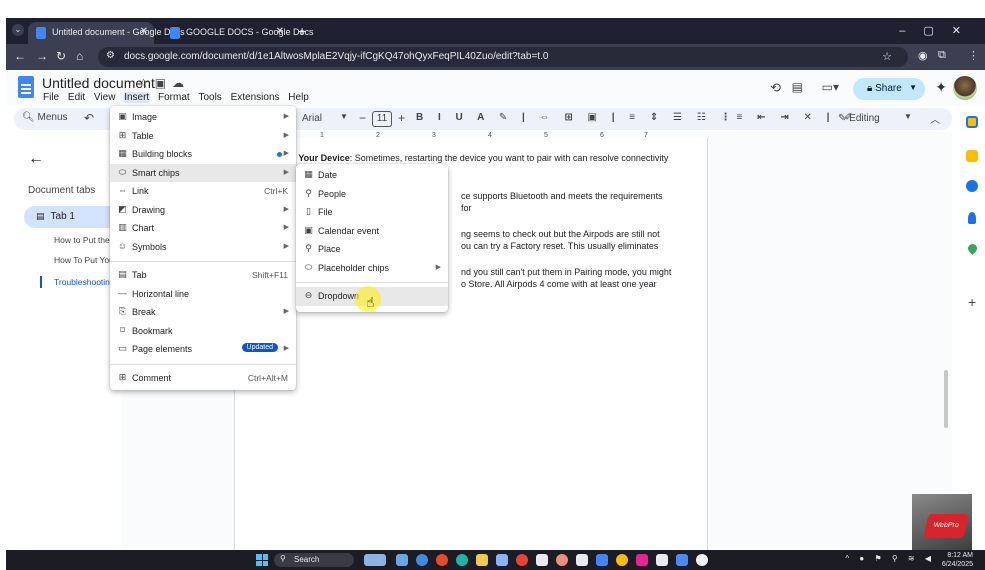 The height and width of the screenshot is (570, 985). Describe the element at coordinates (372, 249) in the screenshot. I see `menu-item-place: ⚲ Place` at that location.